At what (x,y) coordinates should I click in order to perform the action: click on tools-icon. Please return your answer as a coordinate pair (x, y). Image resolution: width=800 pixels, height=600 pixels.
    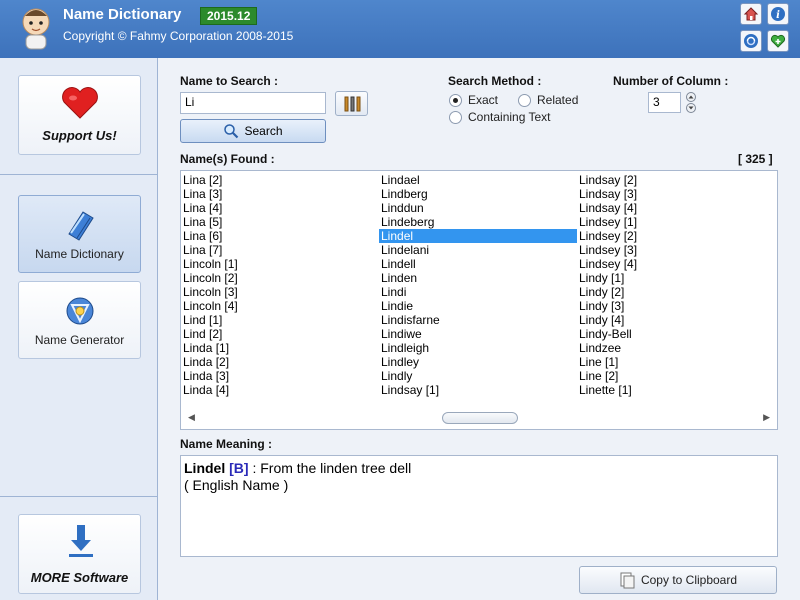
    Looking at the image, I should click on (352, 103).